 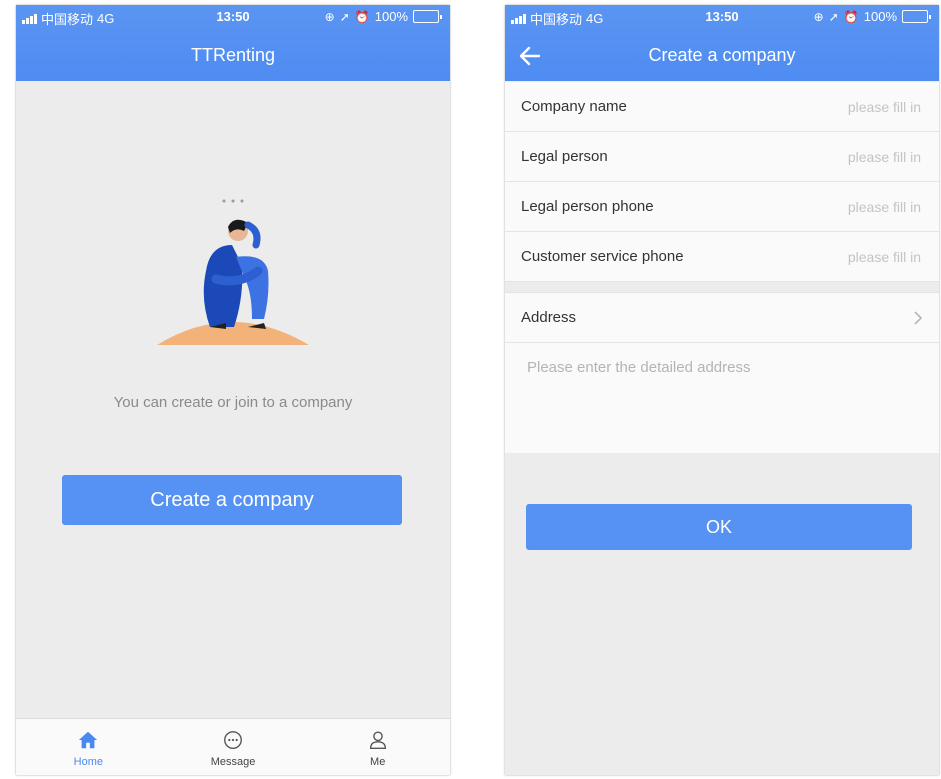 I want to click on company-name-row: Company name, so click(x=722, y=107).